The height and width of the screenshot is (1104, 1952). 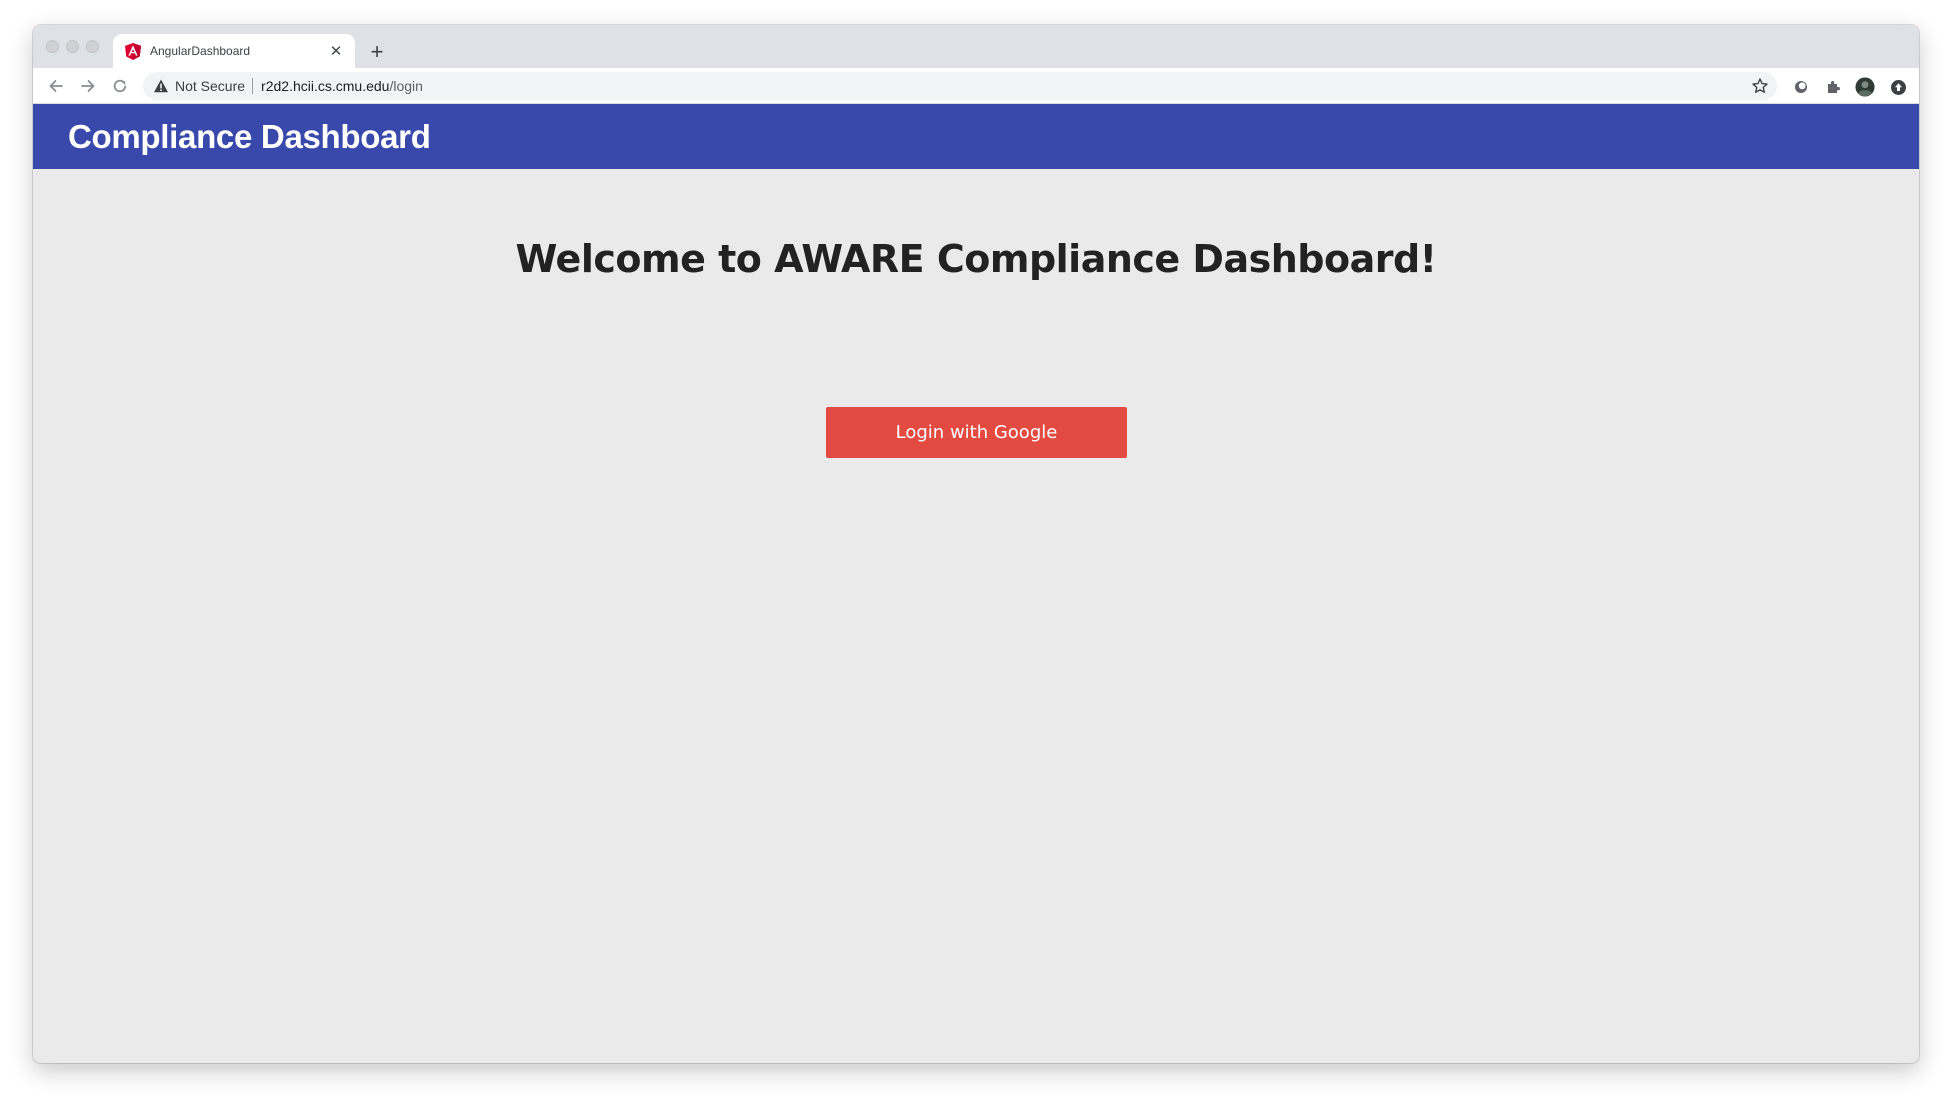 What do you see at coordinates (1898, 87) in the screenshot?
I see `update-upload-icon` at bounding box center [1898, 87].